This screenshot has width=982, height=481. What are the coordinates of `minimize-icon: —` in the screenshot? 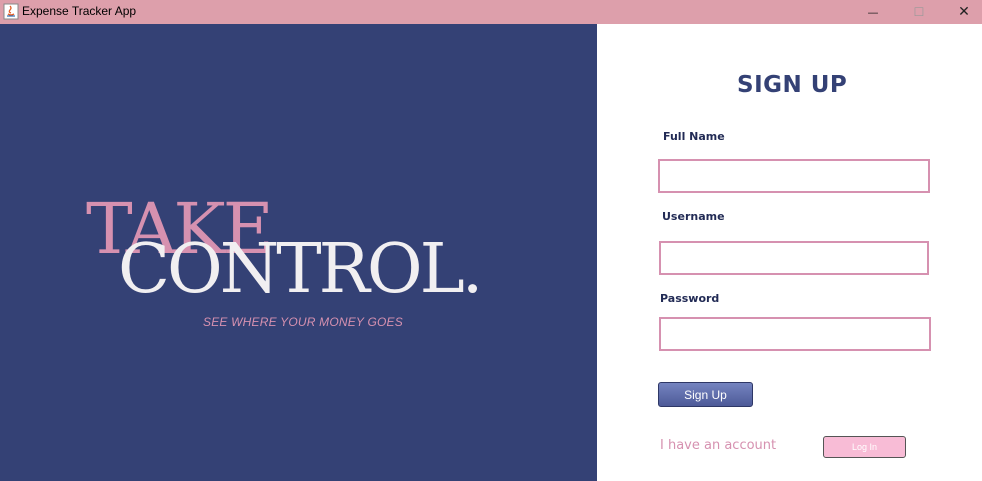 It's located at (873, 12).